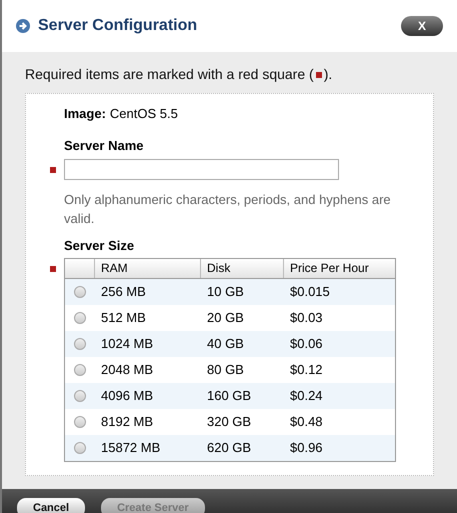 This screenshot has width=457, height=513. Describe the element at coordinates (148, 268) in the screenshot. I see `column-header: RAM` at that location.